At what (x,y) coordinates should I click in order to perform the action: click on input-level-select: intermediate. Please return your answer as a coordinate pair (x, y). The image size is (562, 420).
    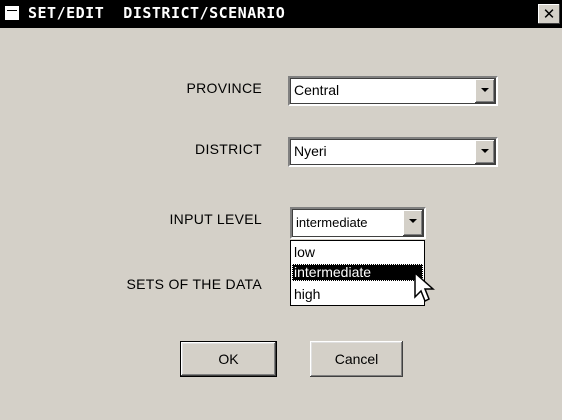
    Looking at the image, I should click on (358, 223).